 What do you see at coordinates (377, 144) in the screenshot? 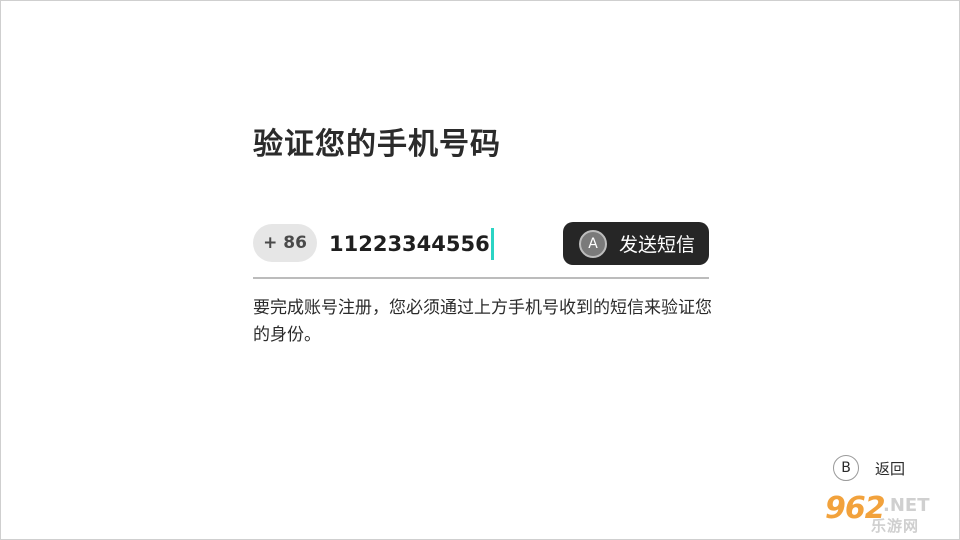
I see `page-title: 验证您的手机号码` at bounding box center [377, 144].